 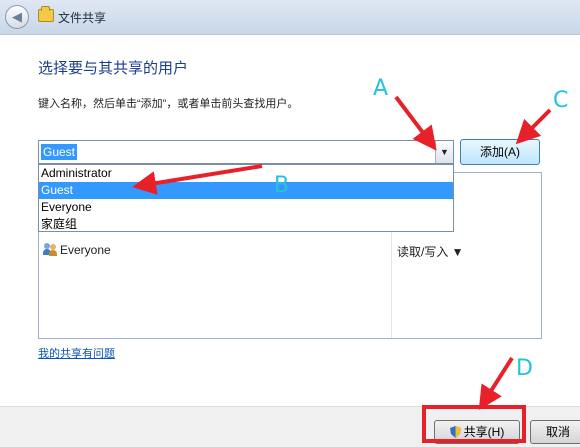 I want to click on users-group-icon, so click(x=50, y=249).